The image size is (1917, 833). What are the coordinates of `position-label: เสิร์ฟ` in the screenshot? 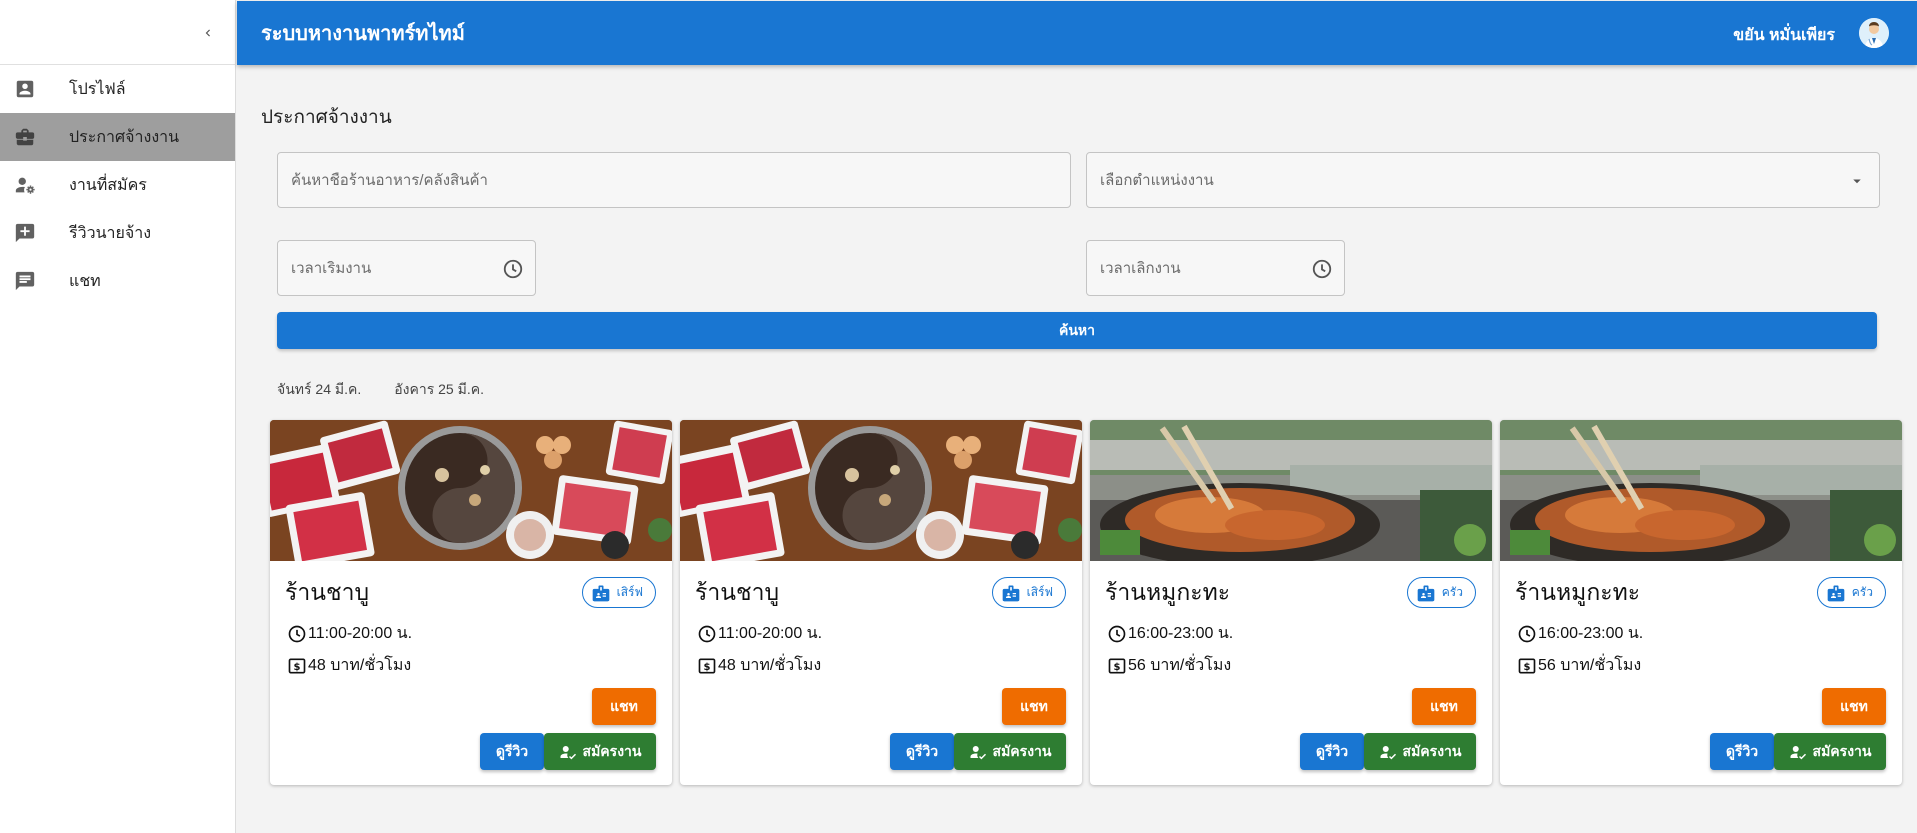 It's located at (1039, 592).